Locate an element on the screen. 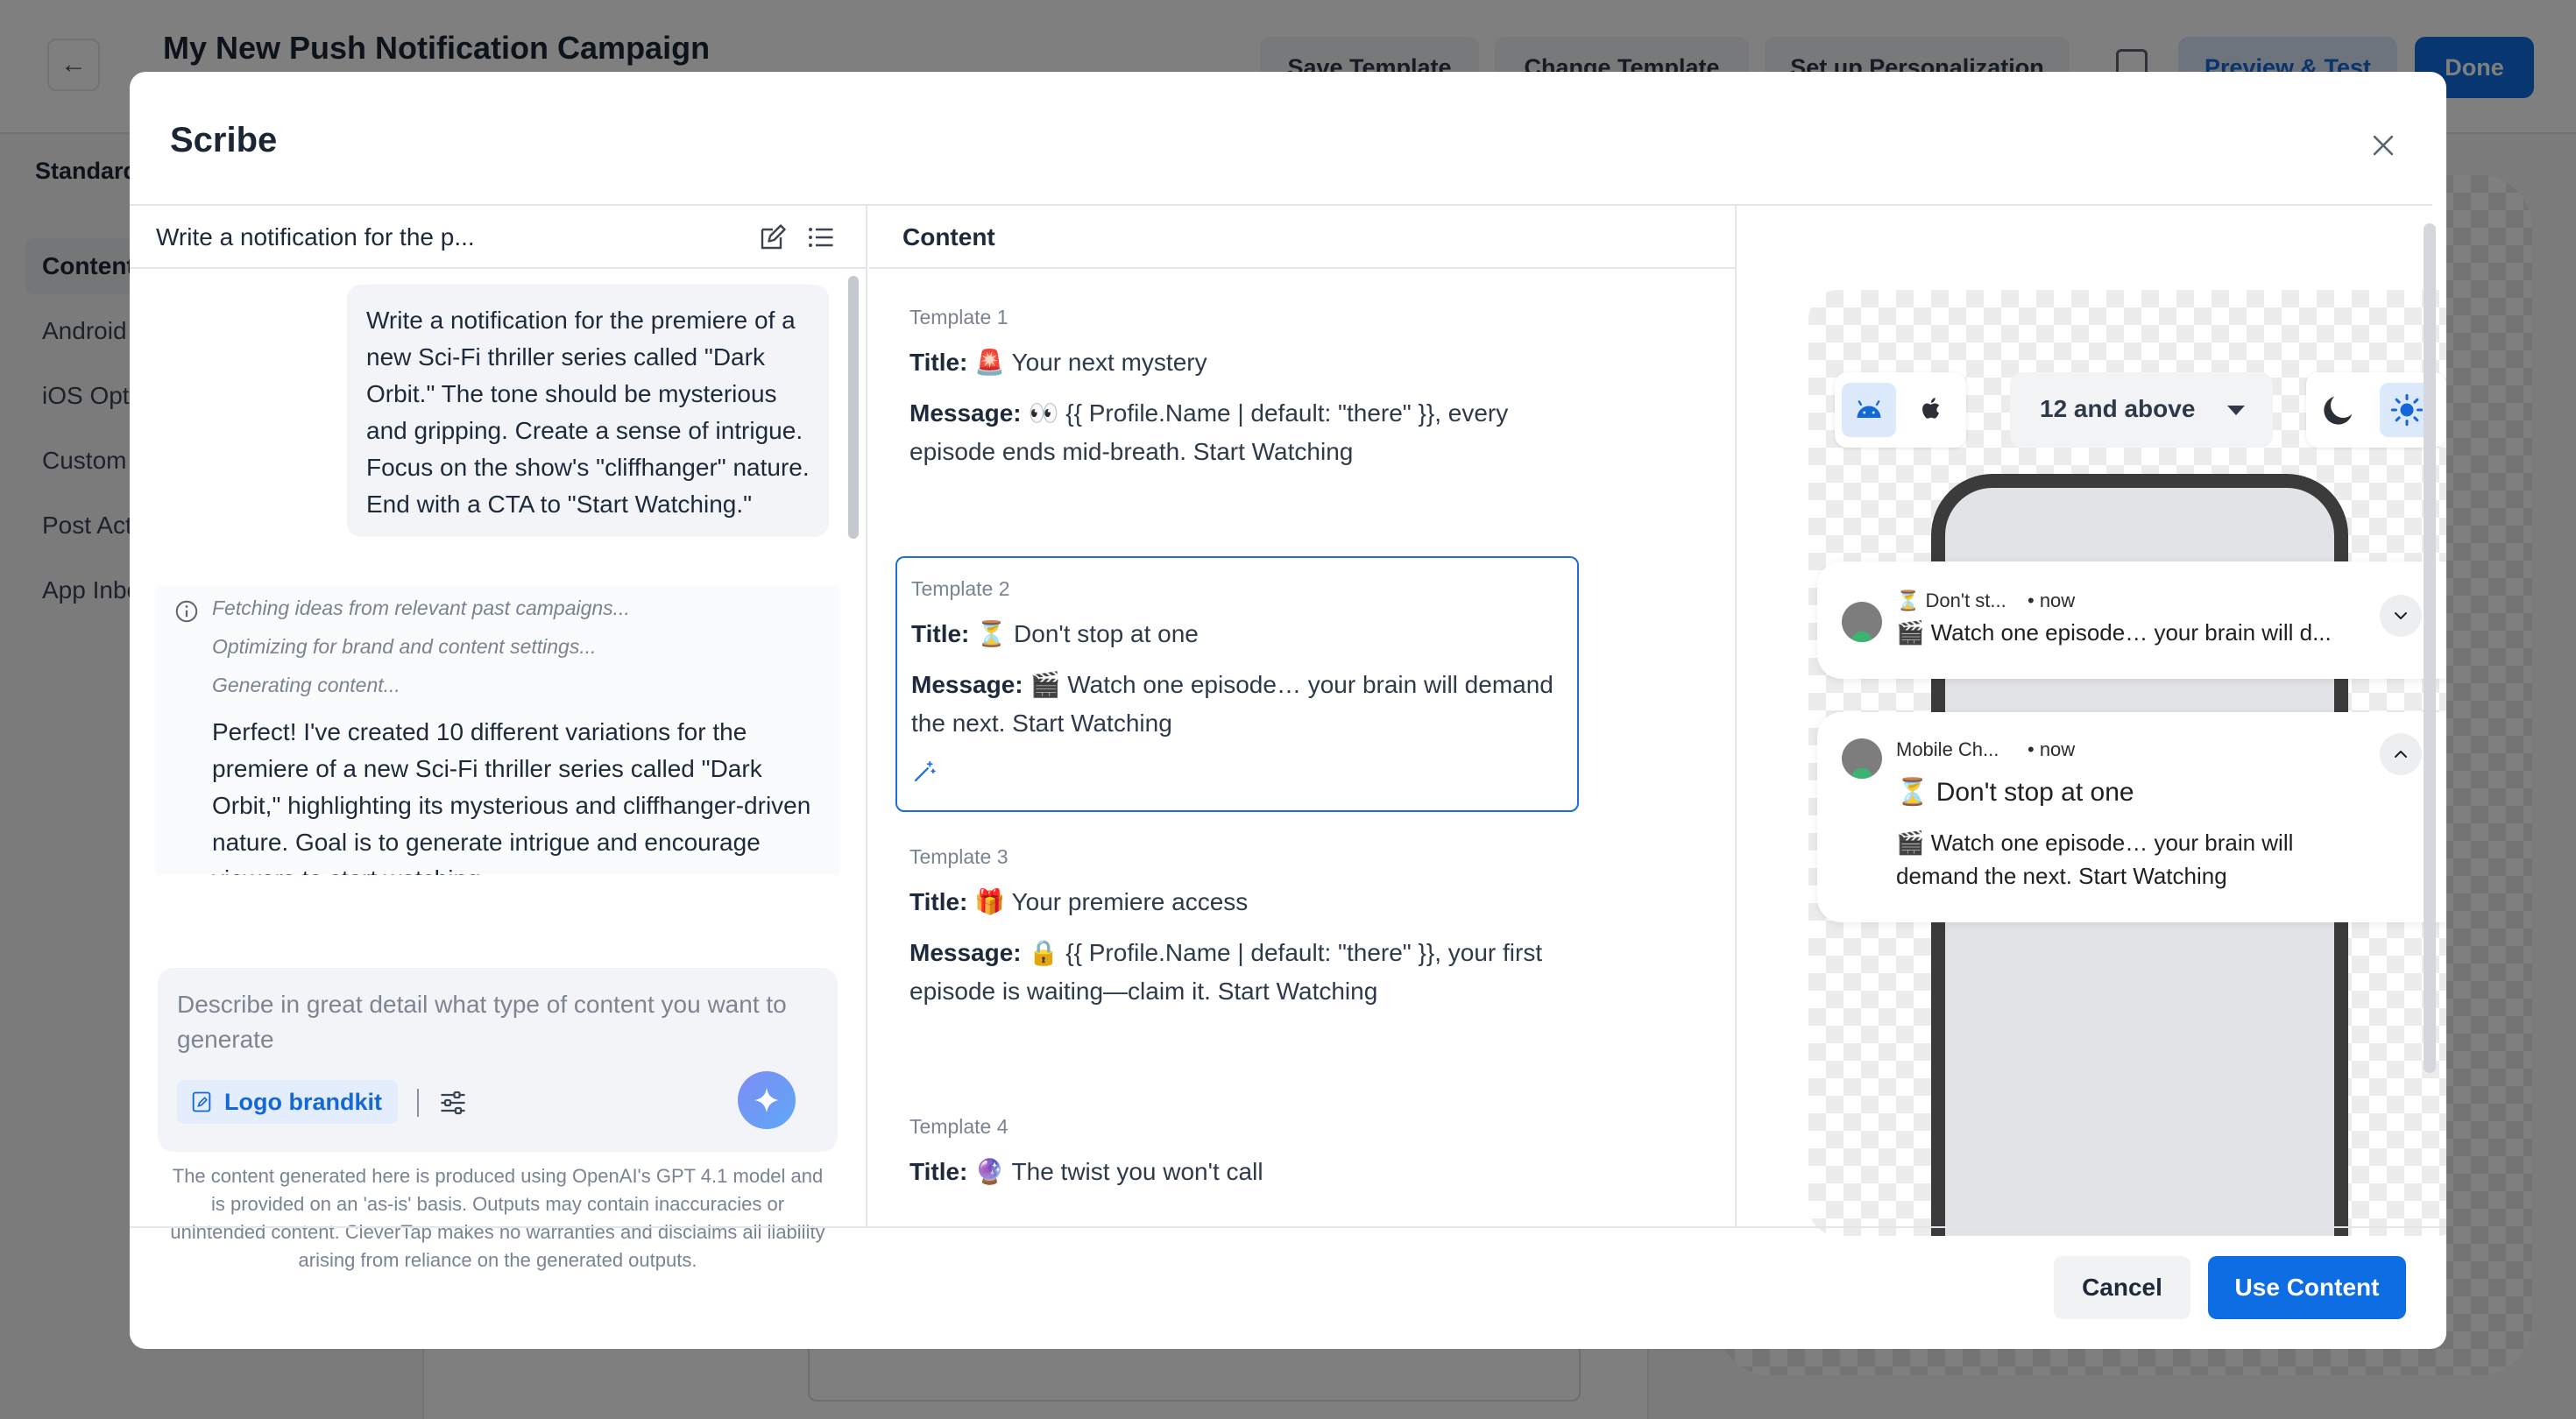 Image resolution: width=2576 pixels, height=1419 pixels. settings-sliders-icon is located at coordinates (453, 1103).